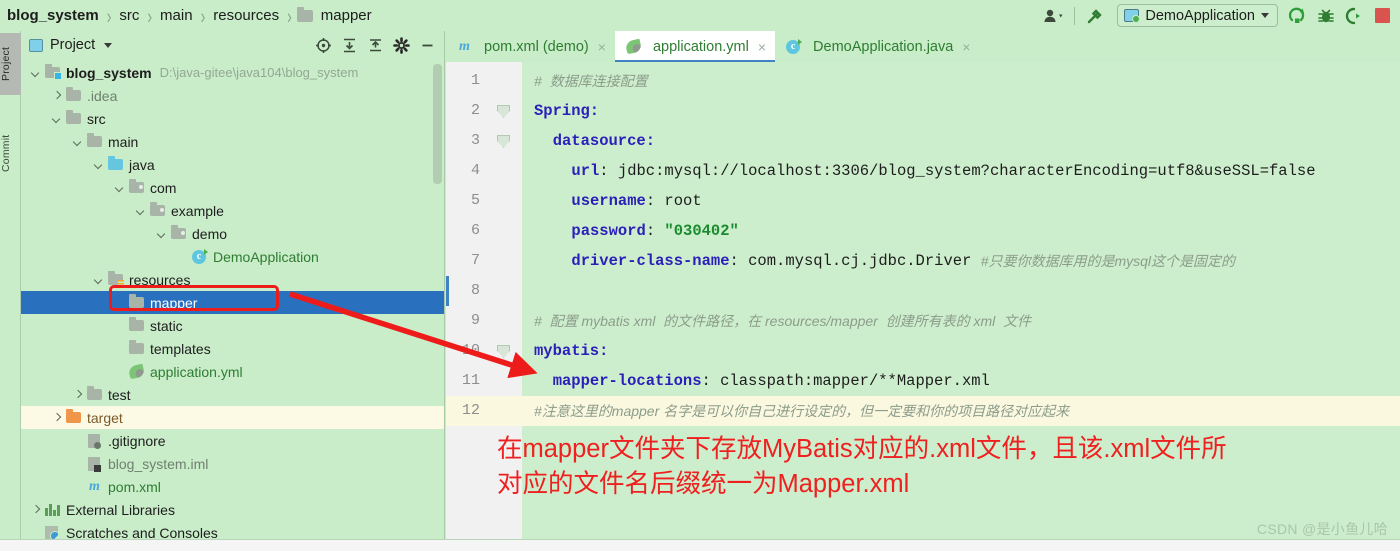 The height and width of the screenshot is (551, 1400). Describe the element at coordinates (246, 15) in the screenshot. I see `breadcrumb-item-resources: resources` at that location.